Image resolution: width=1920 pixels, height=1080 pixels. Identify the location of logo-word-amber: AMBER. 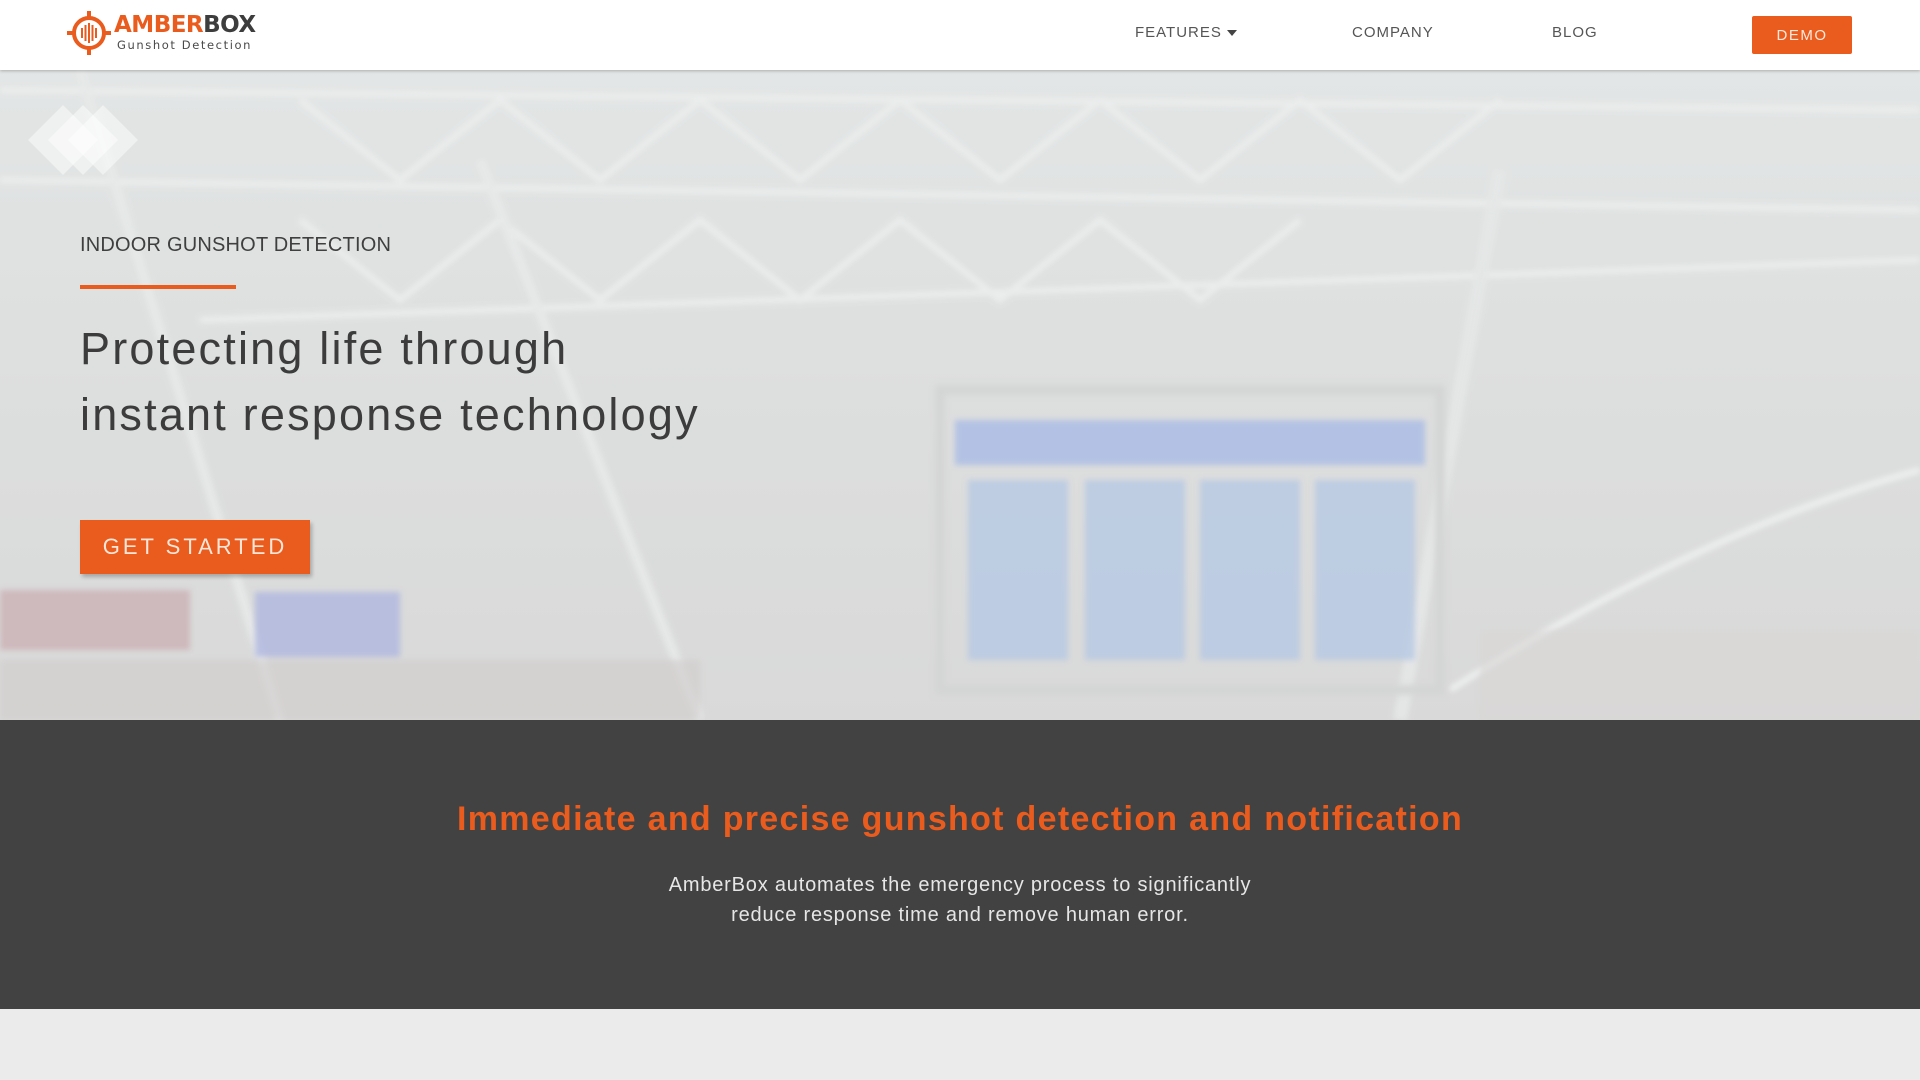
(159, 25).